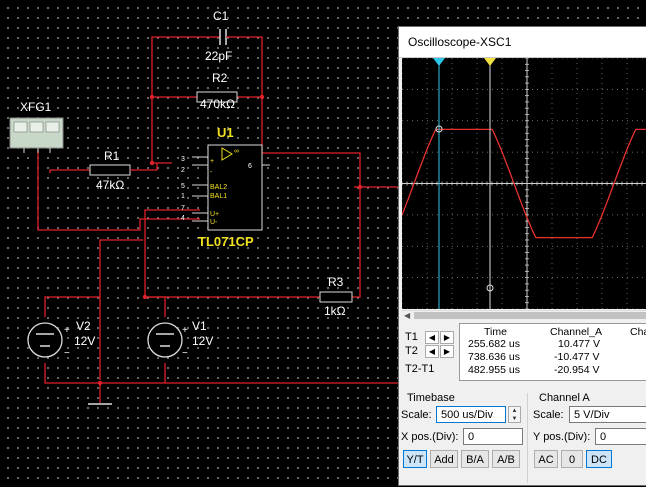 The height and width of the screenshot is (487, 646). I want to click on r3-ref-label: R3, so click(336, 282).